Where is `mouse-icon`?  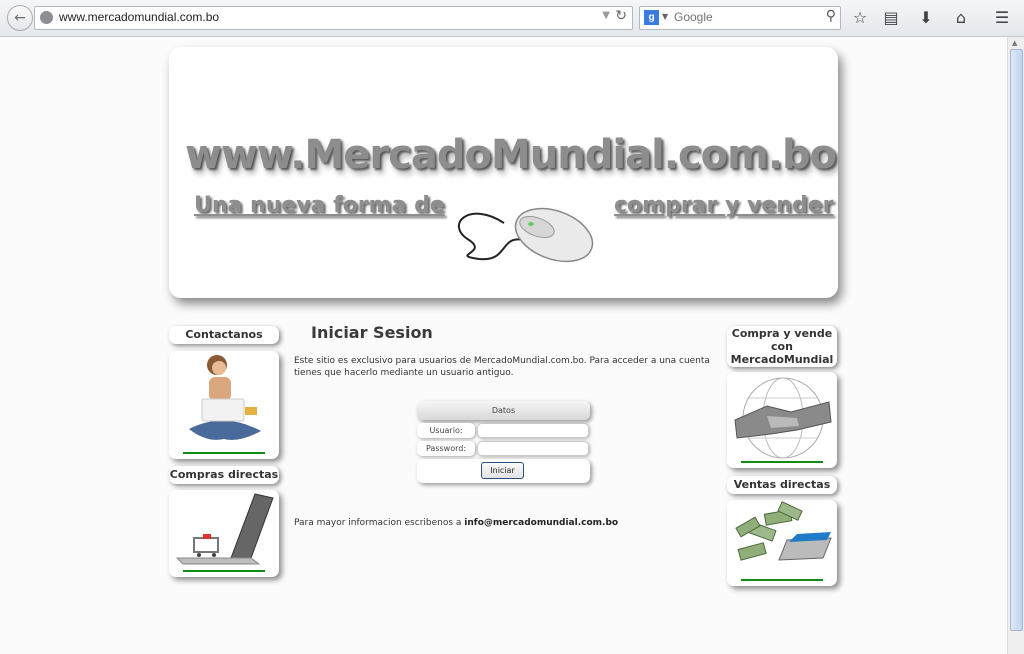
mouse-icon is located at coordinates (525, 235).